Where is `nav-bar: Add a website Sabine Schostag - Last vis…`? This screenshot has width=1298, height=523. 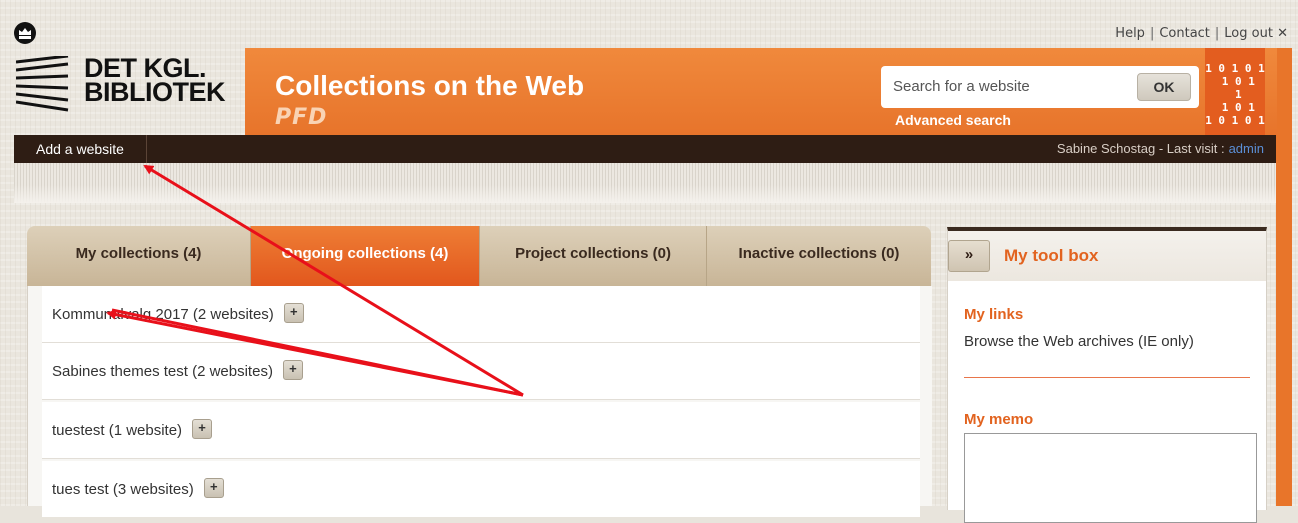 nav-bar: Add a website Sabine Schostag - Last vis… is located at coordinates (645, 149).